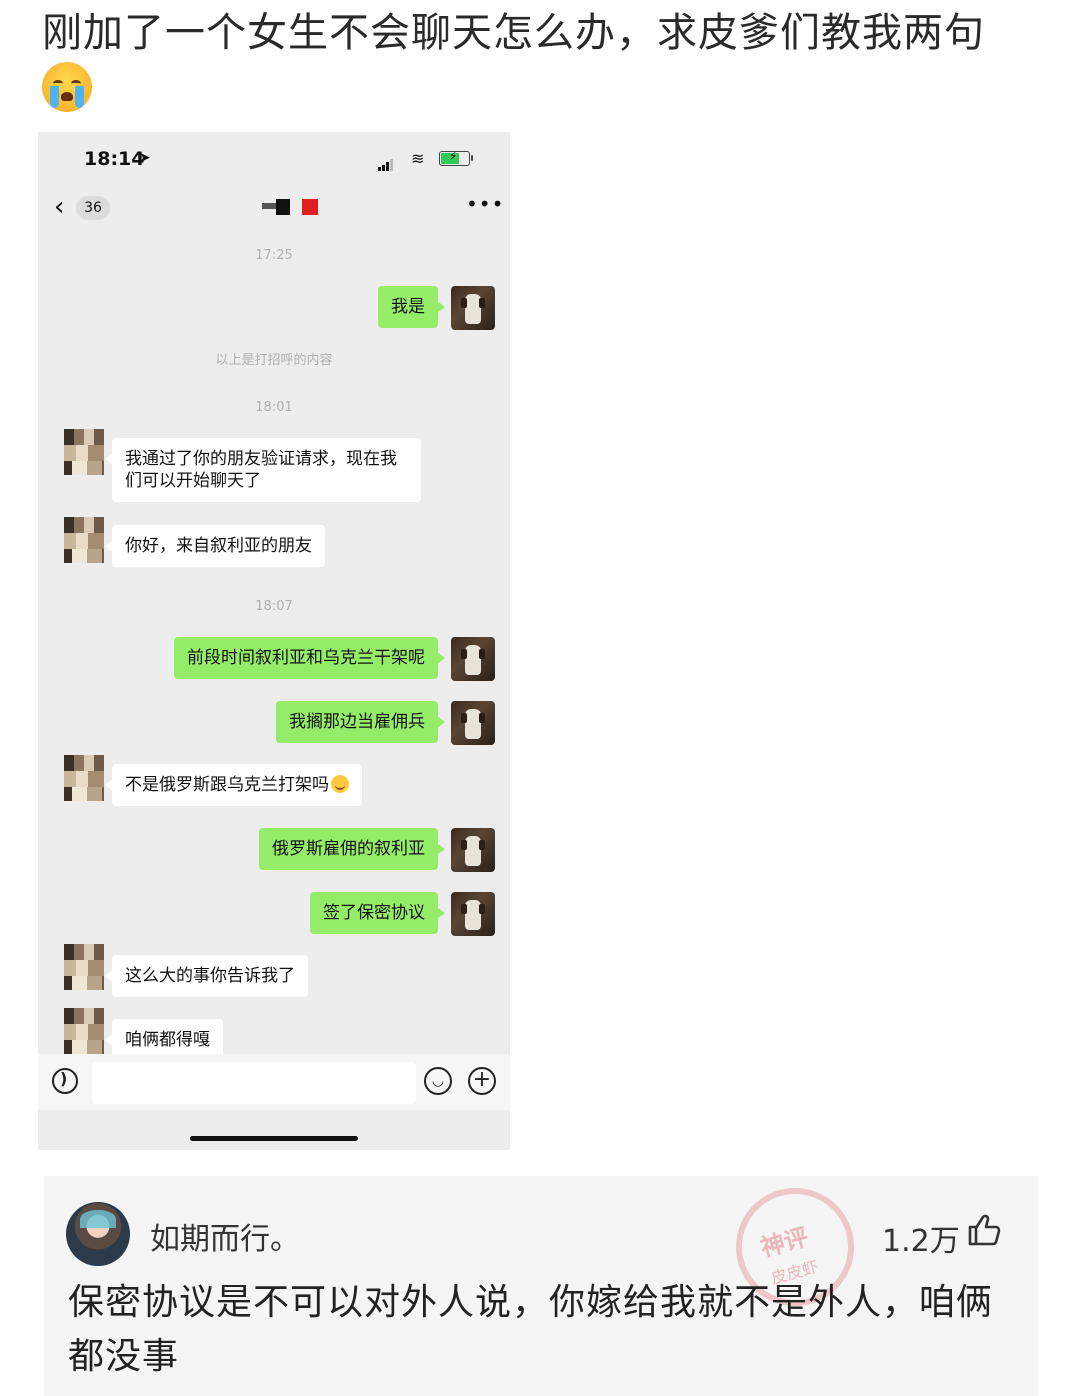  Describe the element at coordinates (67, 87) in the screenshot. I see `loudly-crying-face-icon` at that location.